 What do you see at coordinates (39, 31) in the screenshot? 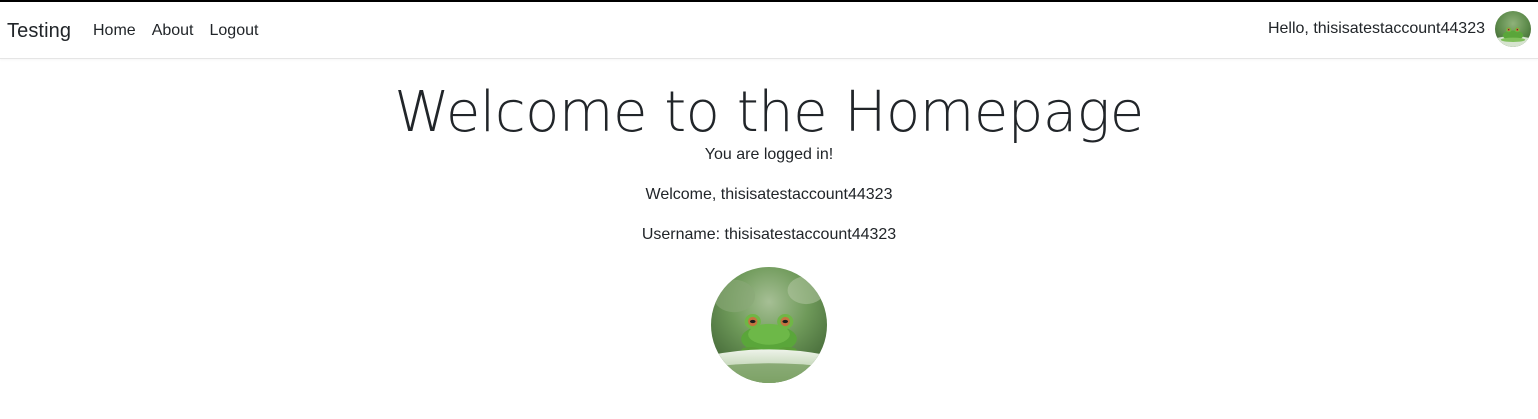
I see `navbar-brand: Testing` at bounding box center [39, 31].